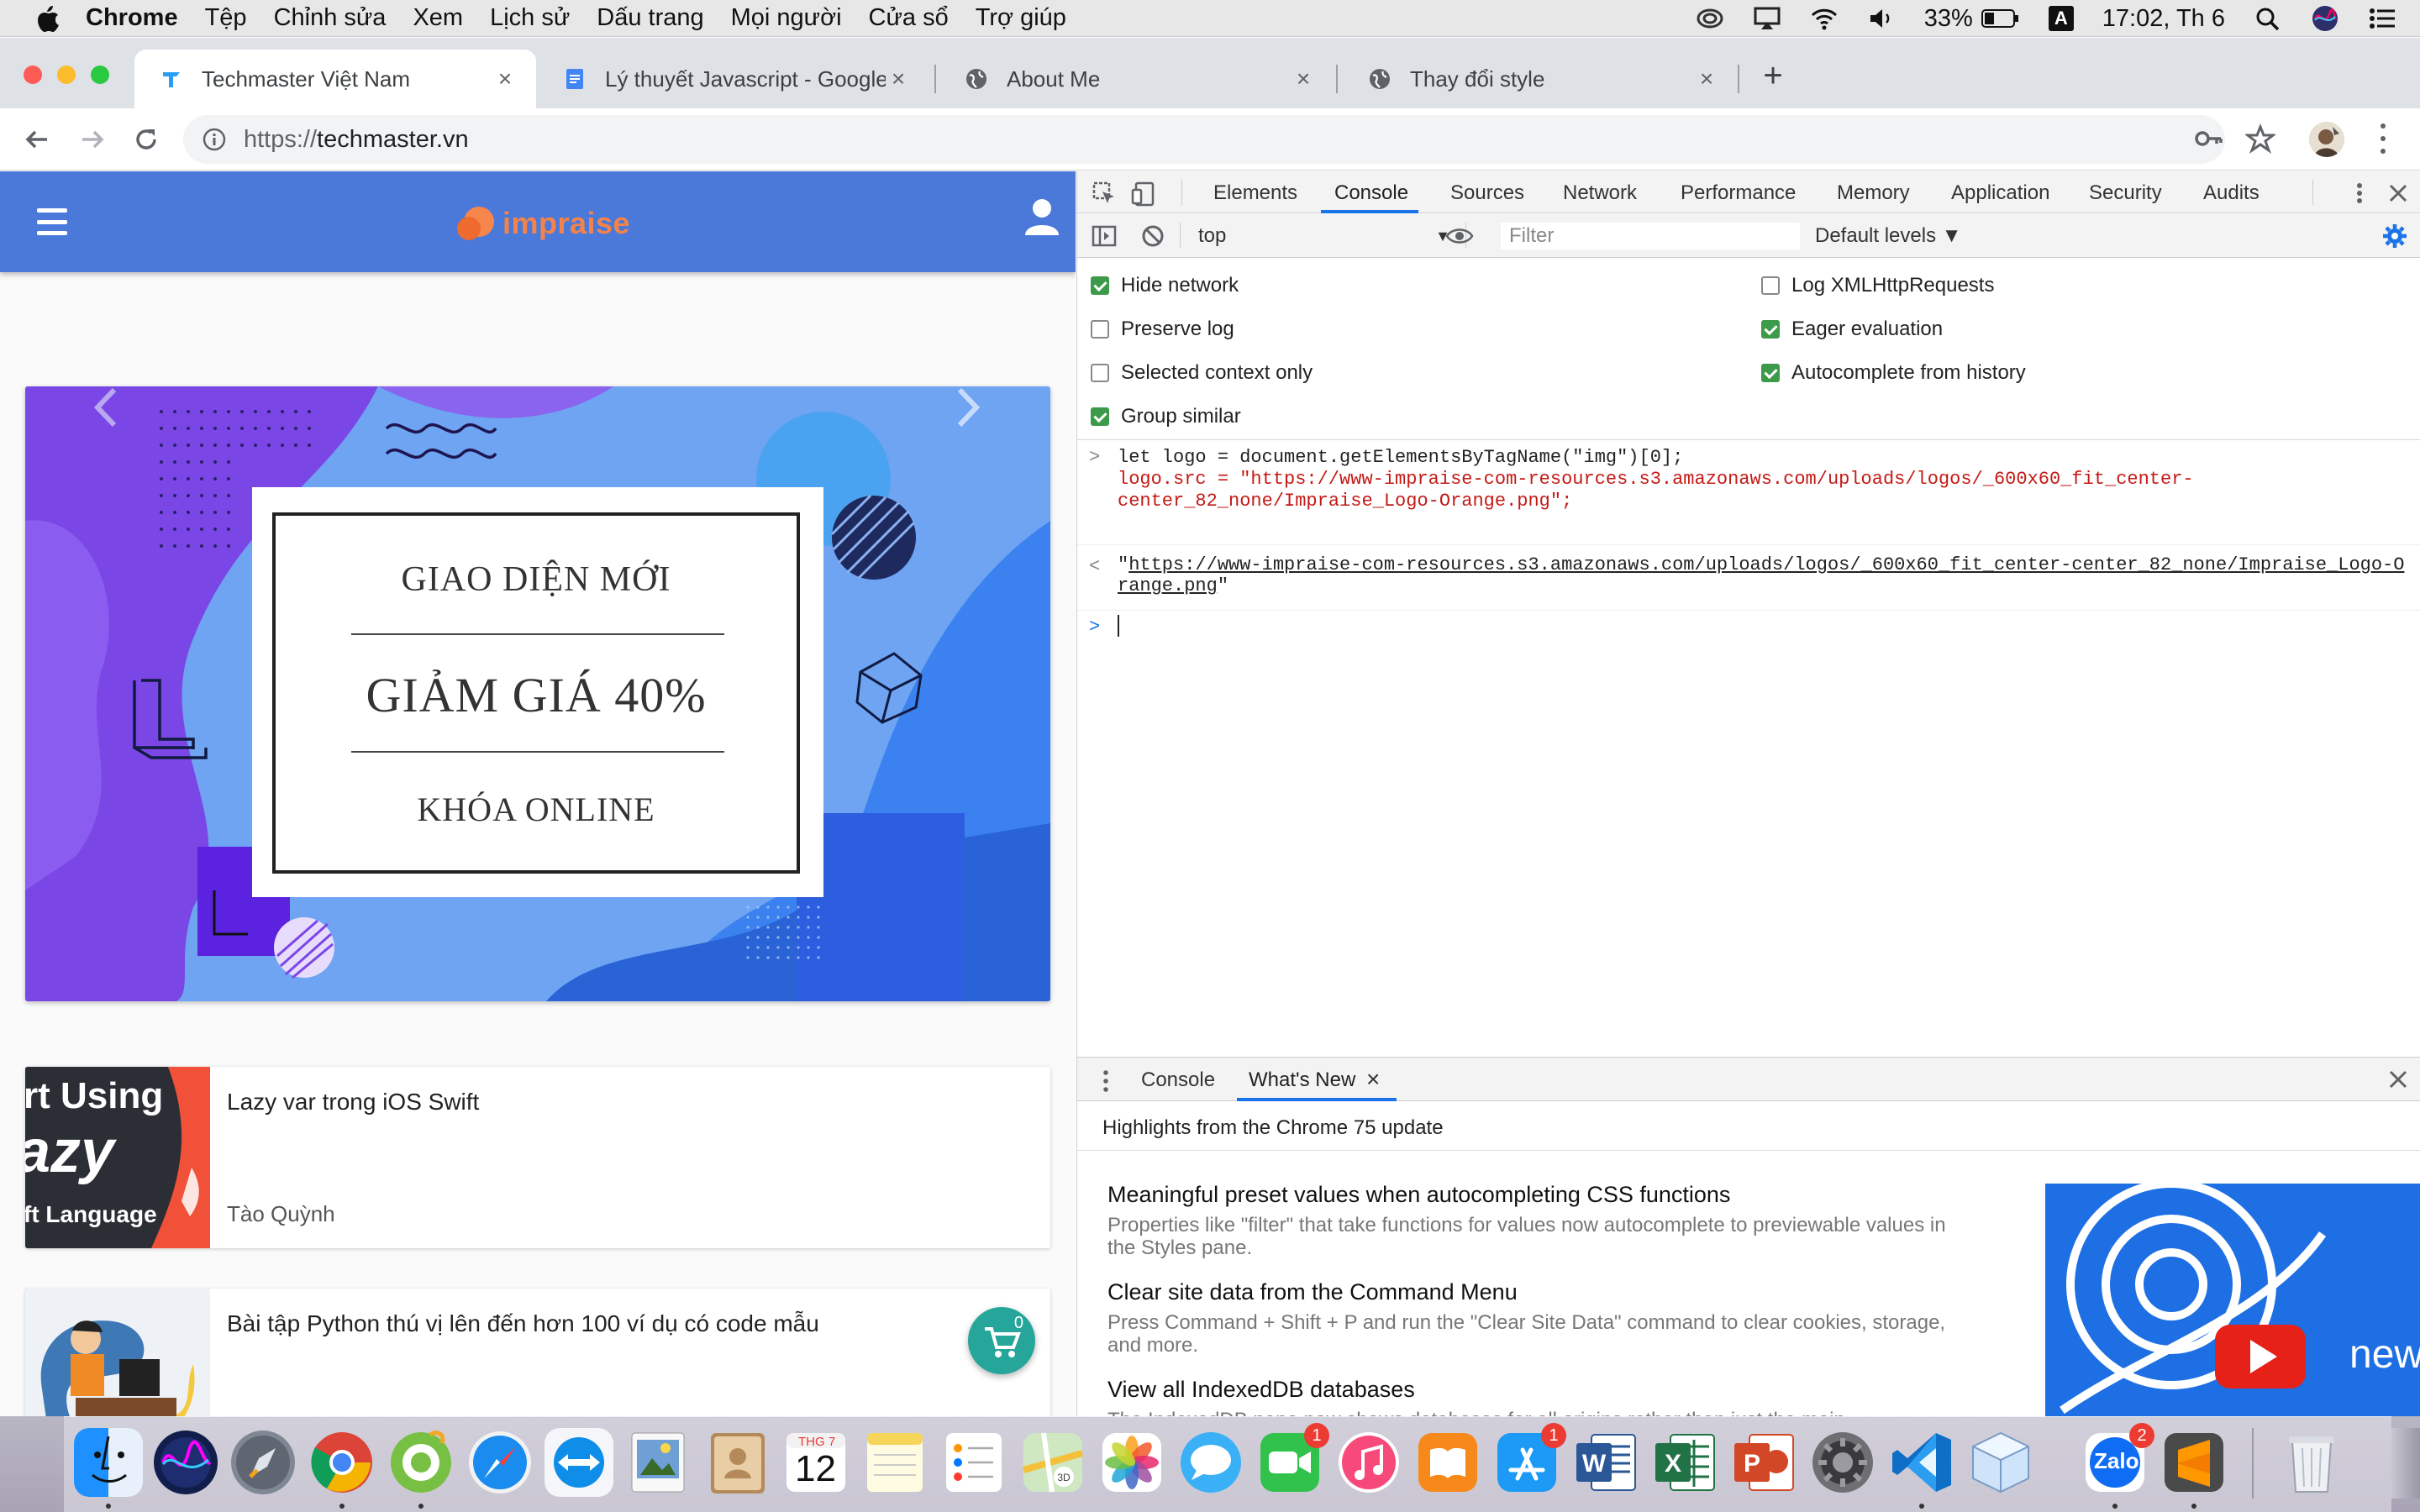 This screenshot has width=2420, height=1512. What do you see at coordinates (356, 140) in the screenshot?
I see `url-text: https://techmaster.vn` at bounding box center [356, 140].